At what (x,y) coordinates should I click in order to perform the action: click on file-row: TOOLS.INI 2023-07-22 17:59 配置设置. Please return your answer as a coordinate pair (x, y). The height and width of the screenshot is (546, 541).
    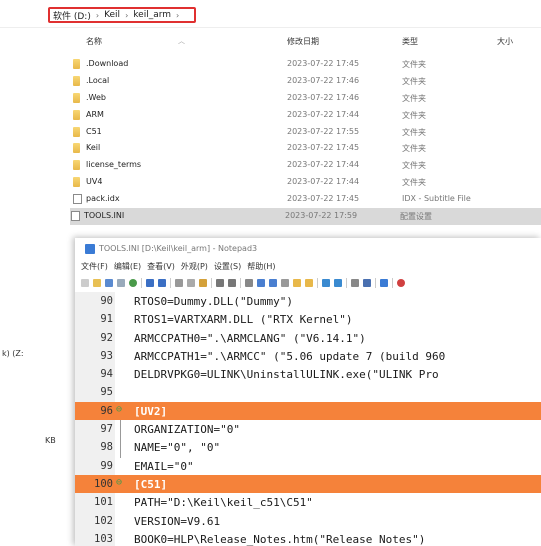
    Looking at the image, I should click on (305, 216).